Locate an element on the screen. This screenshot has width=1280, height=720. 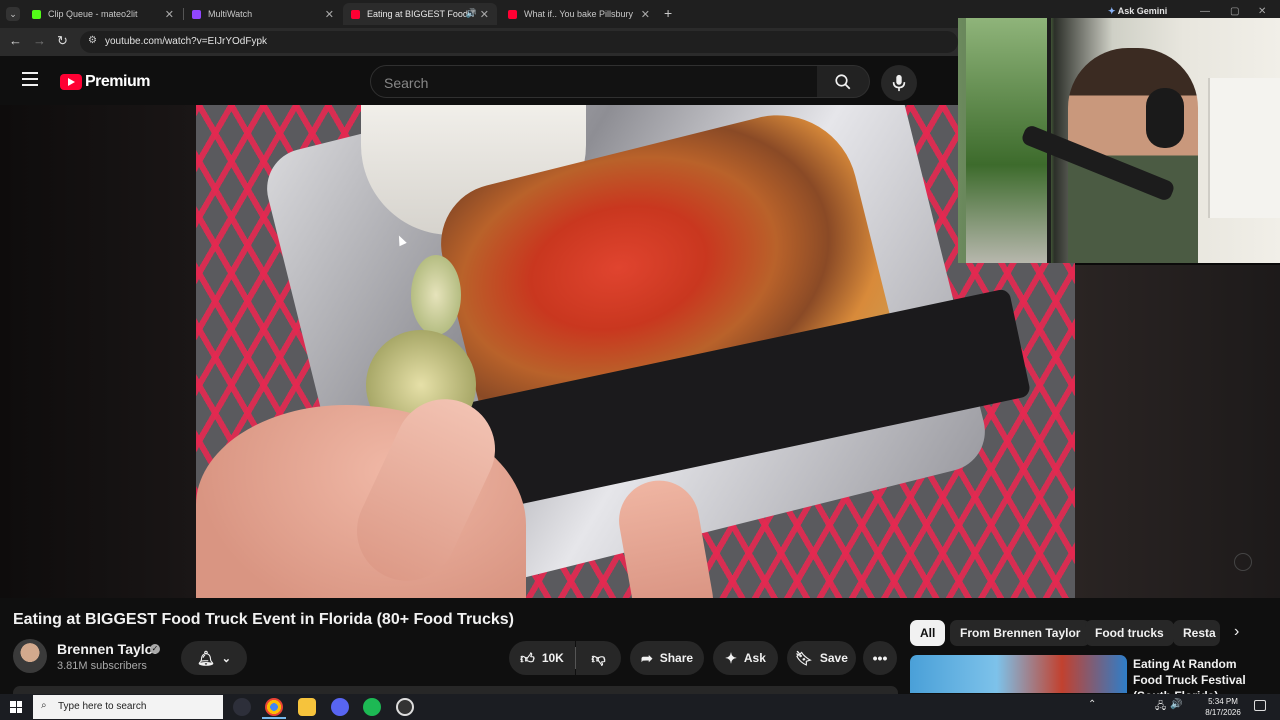
description-box is located at coordinates (455, 690).